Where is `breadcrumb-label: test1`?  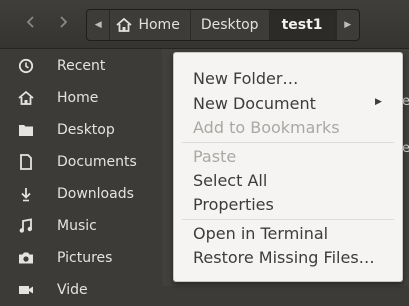 breadcrumb-label: test1 is located at coordinates (302, 25).